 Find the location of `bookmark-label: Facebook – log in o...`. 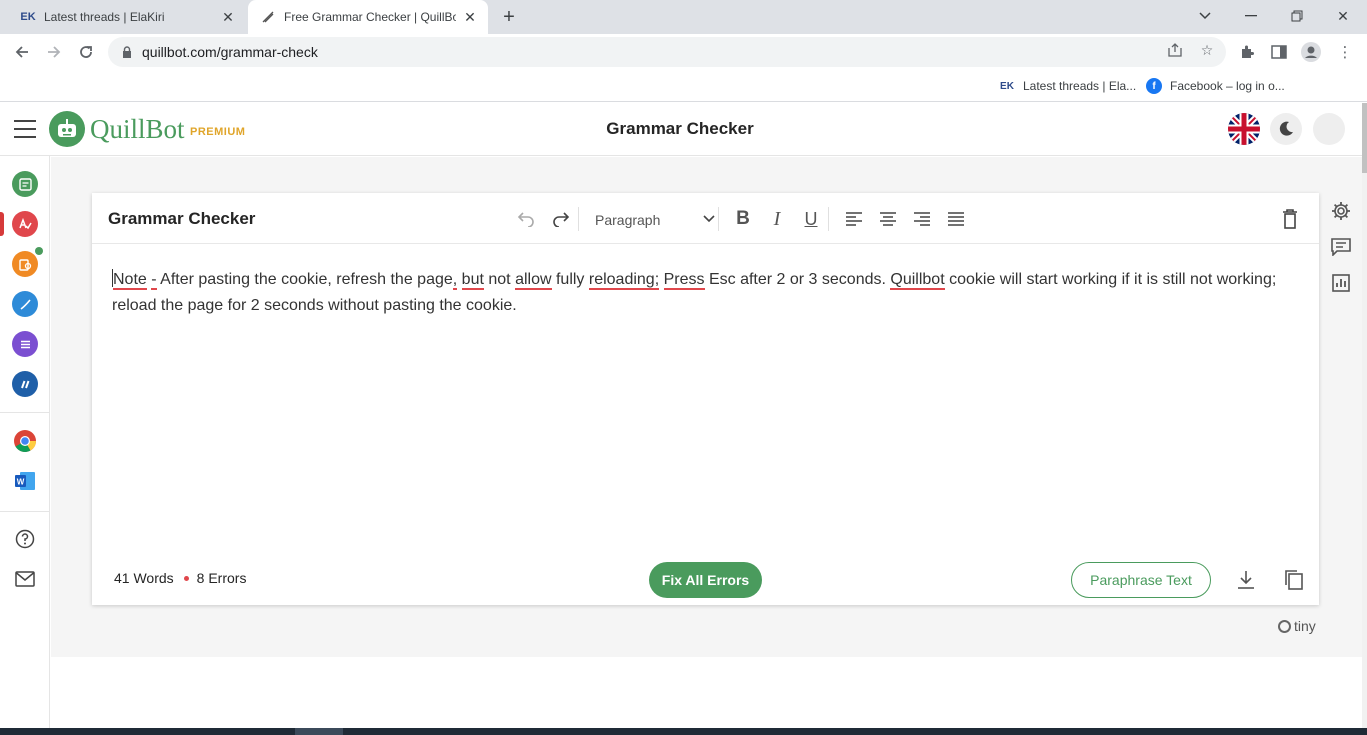

bookmark-label: Facebook – log in o... is located at coordinates (1227, 86).